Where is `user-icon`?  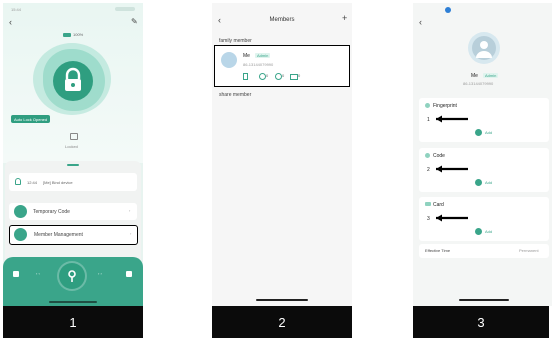 user-icon is located at coordinates (484, 49).